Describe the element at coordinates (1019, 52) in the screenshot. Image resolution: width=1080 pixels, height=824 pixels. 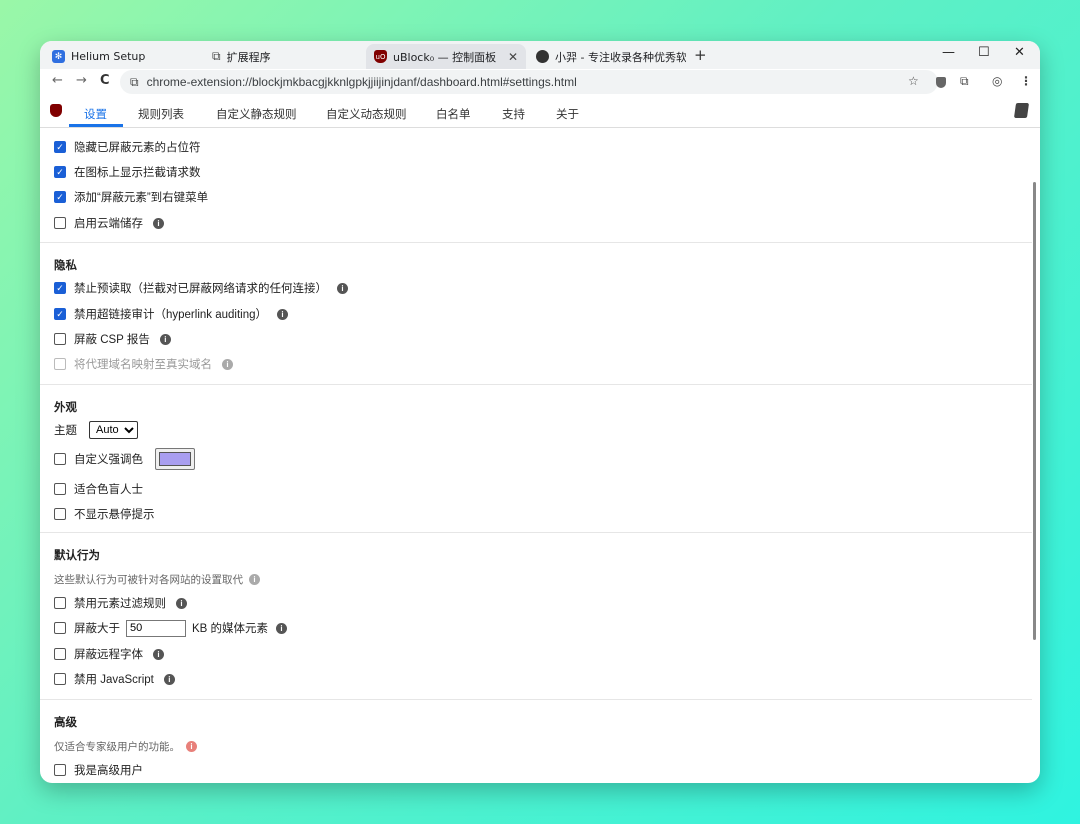
I see `close-window-button: ✕` at that location.